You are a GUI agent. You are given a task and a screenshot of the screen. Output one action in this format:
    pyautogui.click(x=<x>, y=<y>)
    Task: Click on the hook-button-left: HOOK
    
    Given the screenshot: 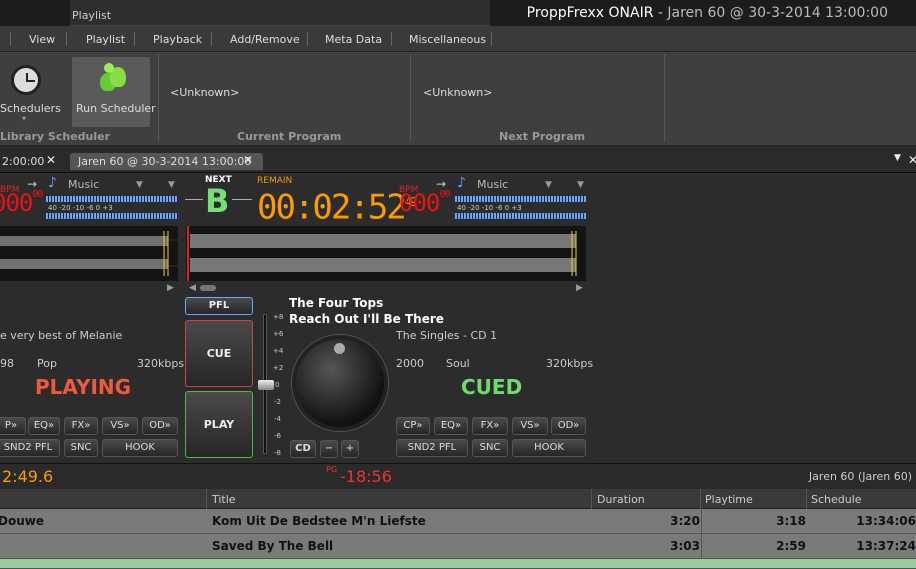 What is the action you would take?
    pyautogui.click(x=140, y=448)
    